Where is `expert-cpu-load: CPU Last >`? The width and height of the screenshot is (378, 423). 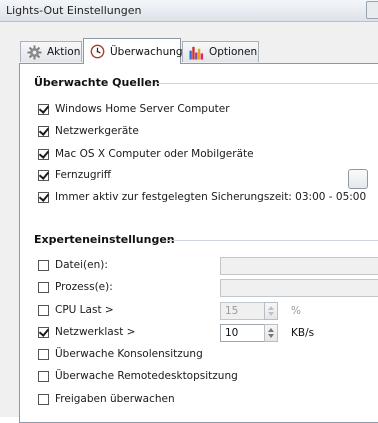
expert-cpu-load: CPU Last > is located at coordinates (76, 310).